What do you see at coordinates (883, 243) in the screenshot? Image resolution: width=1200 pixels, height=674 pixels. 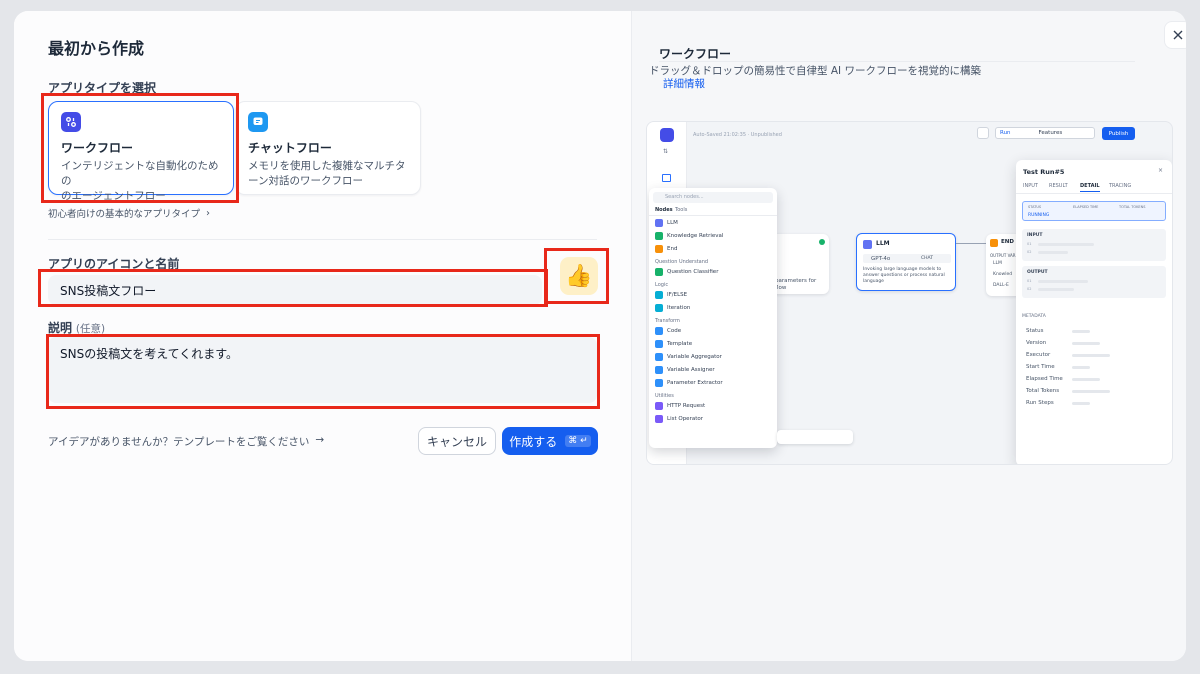 I see `llm-node-title: LLM` at bounding box center [883, 243].